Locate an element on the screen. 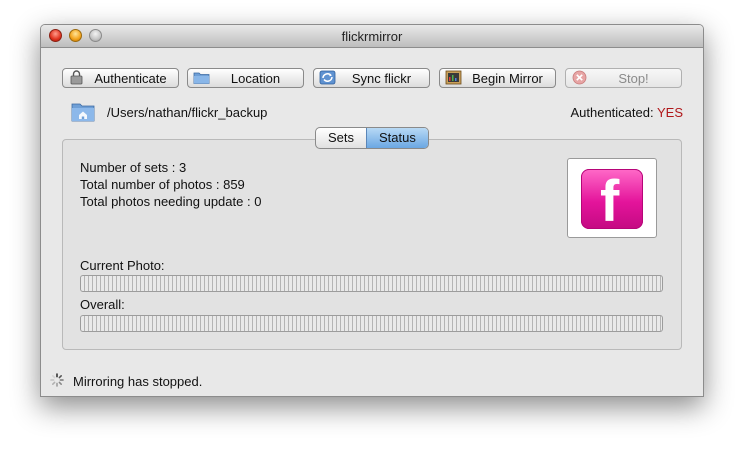 This screenshot has width=742, height=451. overall-label: Overall: is located at coordinates (102, 304).